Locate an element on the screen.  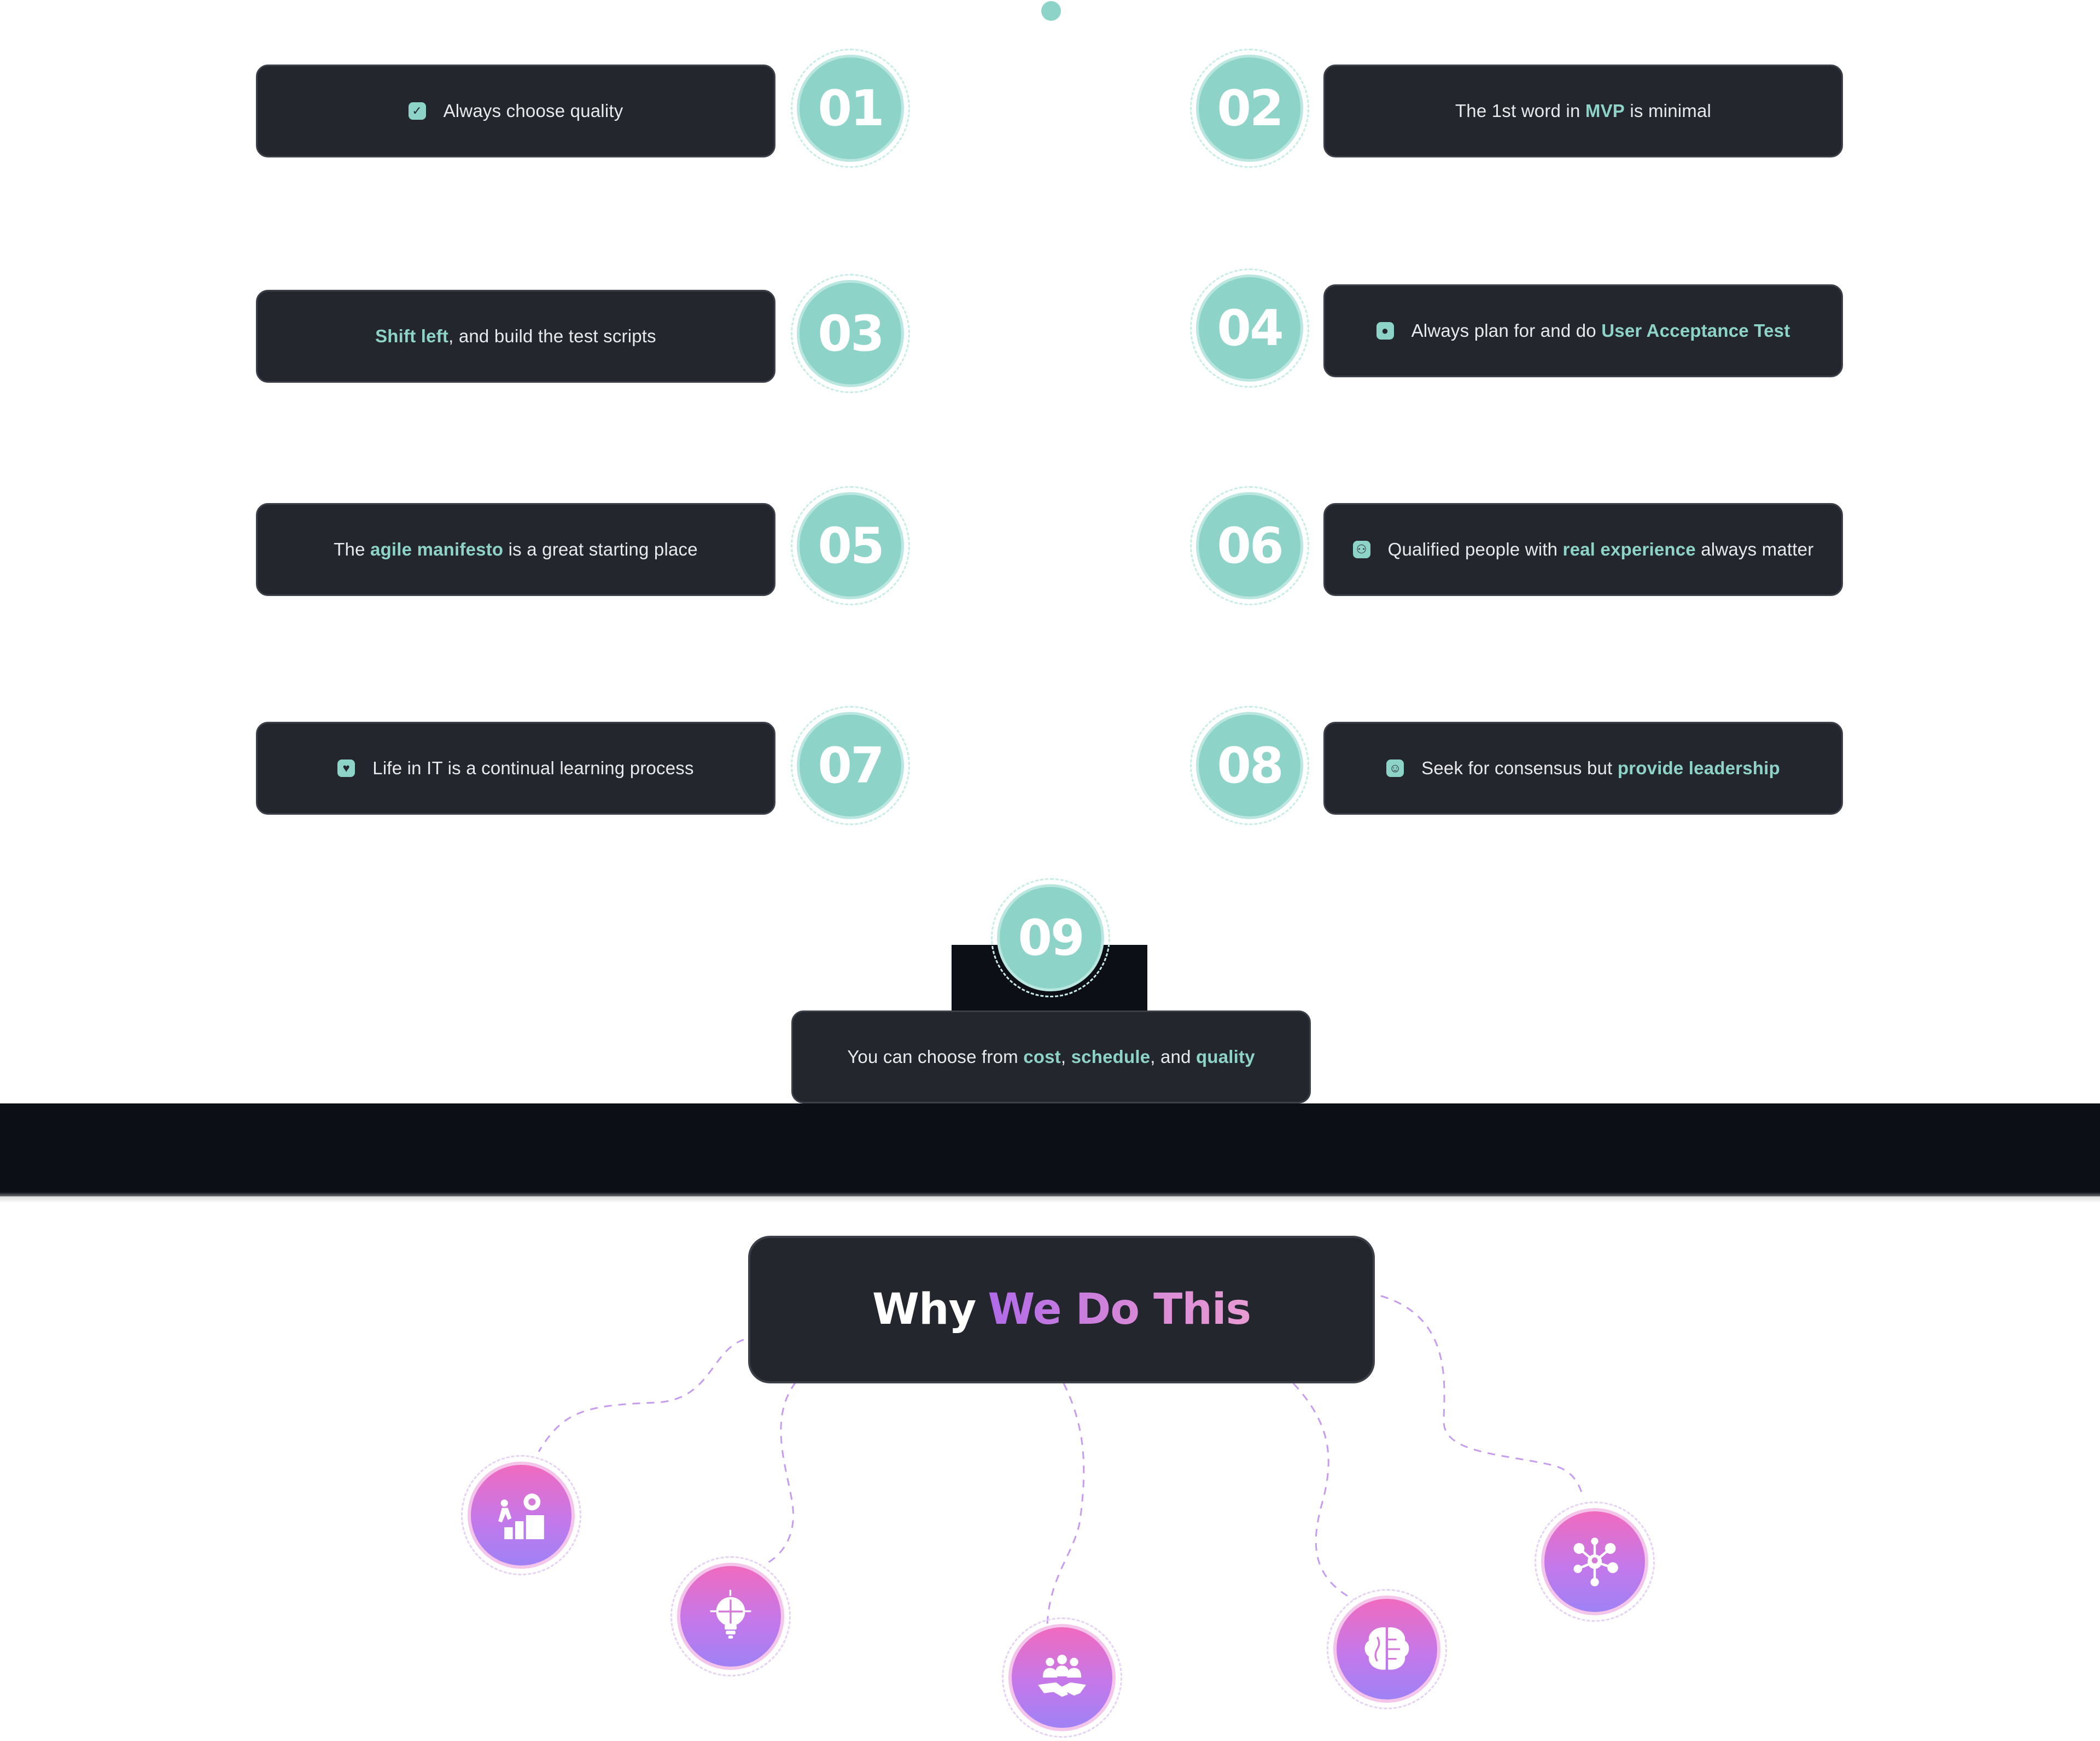
why-heading-box: Why We Do This is located at coordinates (1061, 1309).